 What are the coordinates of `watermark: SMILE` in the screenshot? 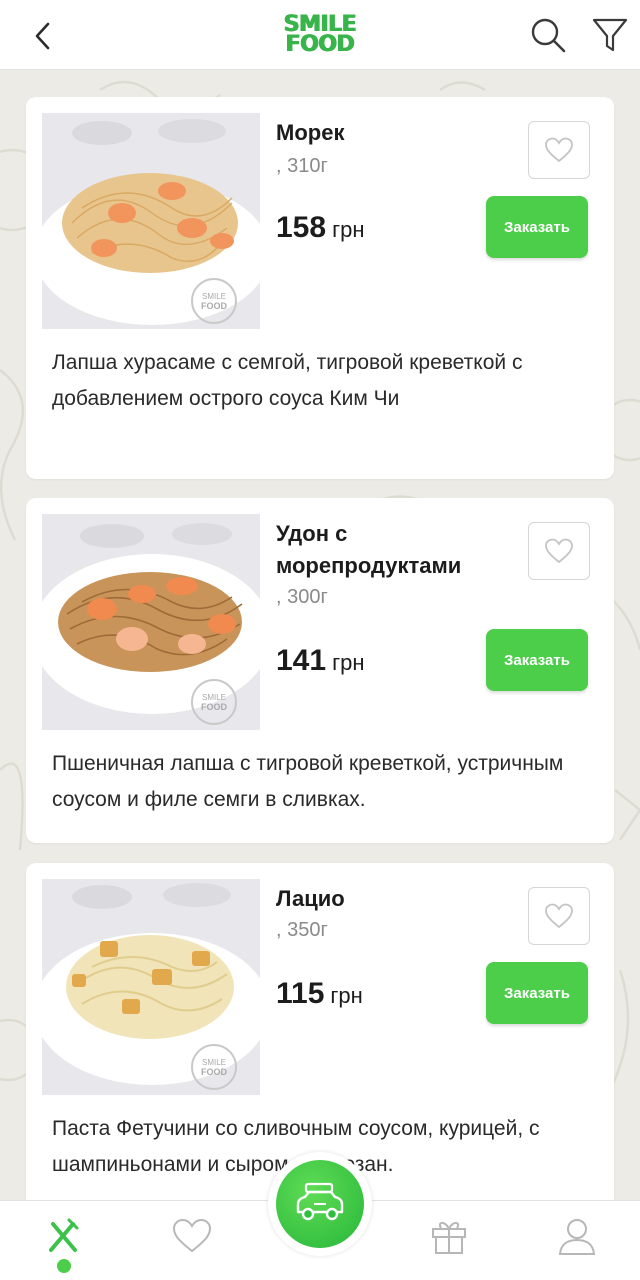 It's located at (214, 296).